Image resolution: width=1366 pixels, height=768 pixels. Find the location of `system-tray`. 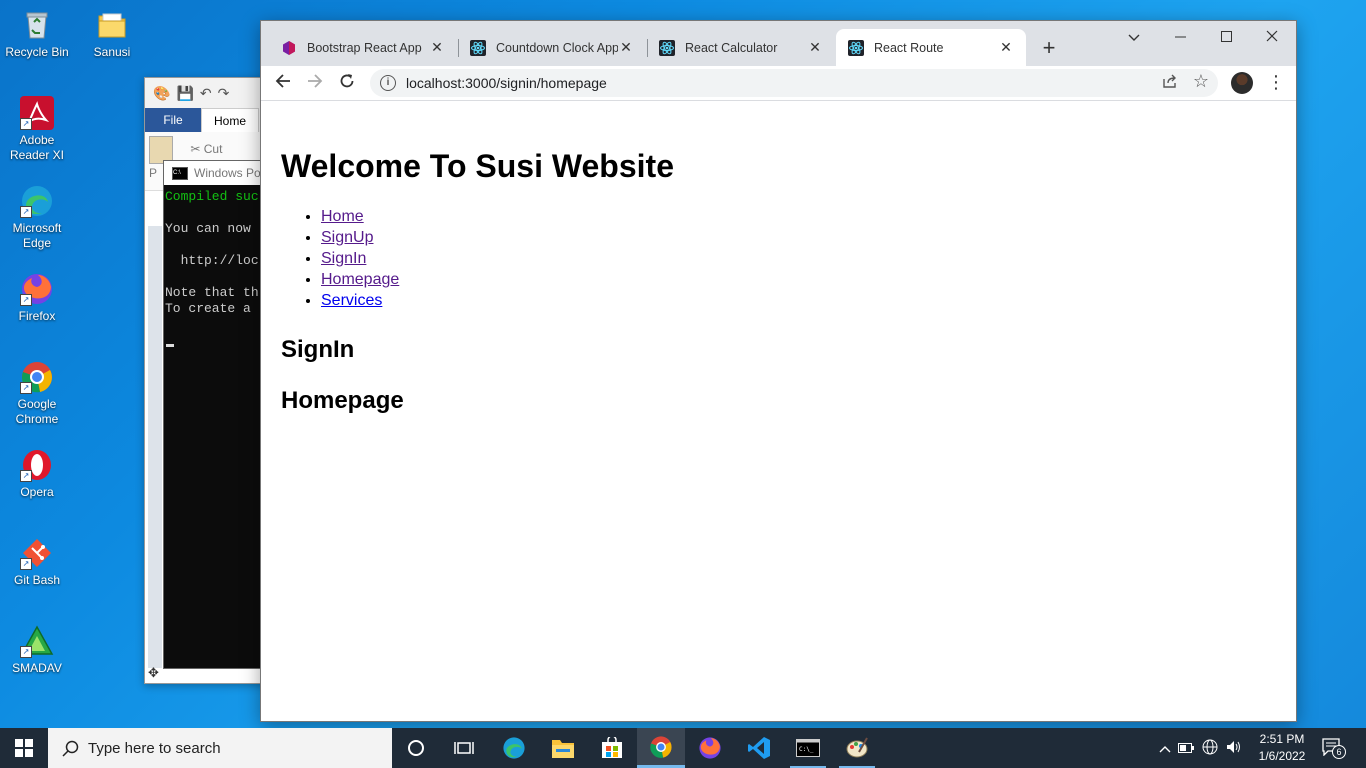

system-tray is located at coordinates (1201, 748).